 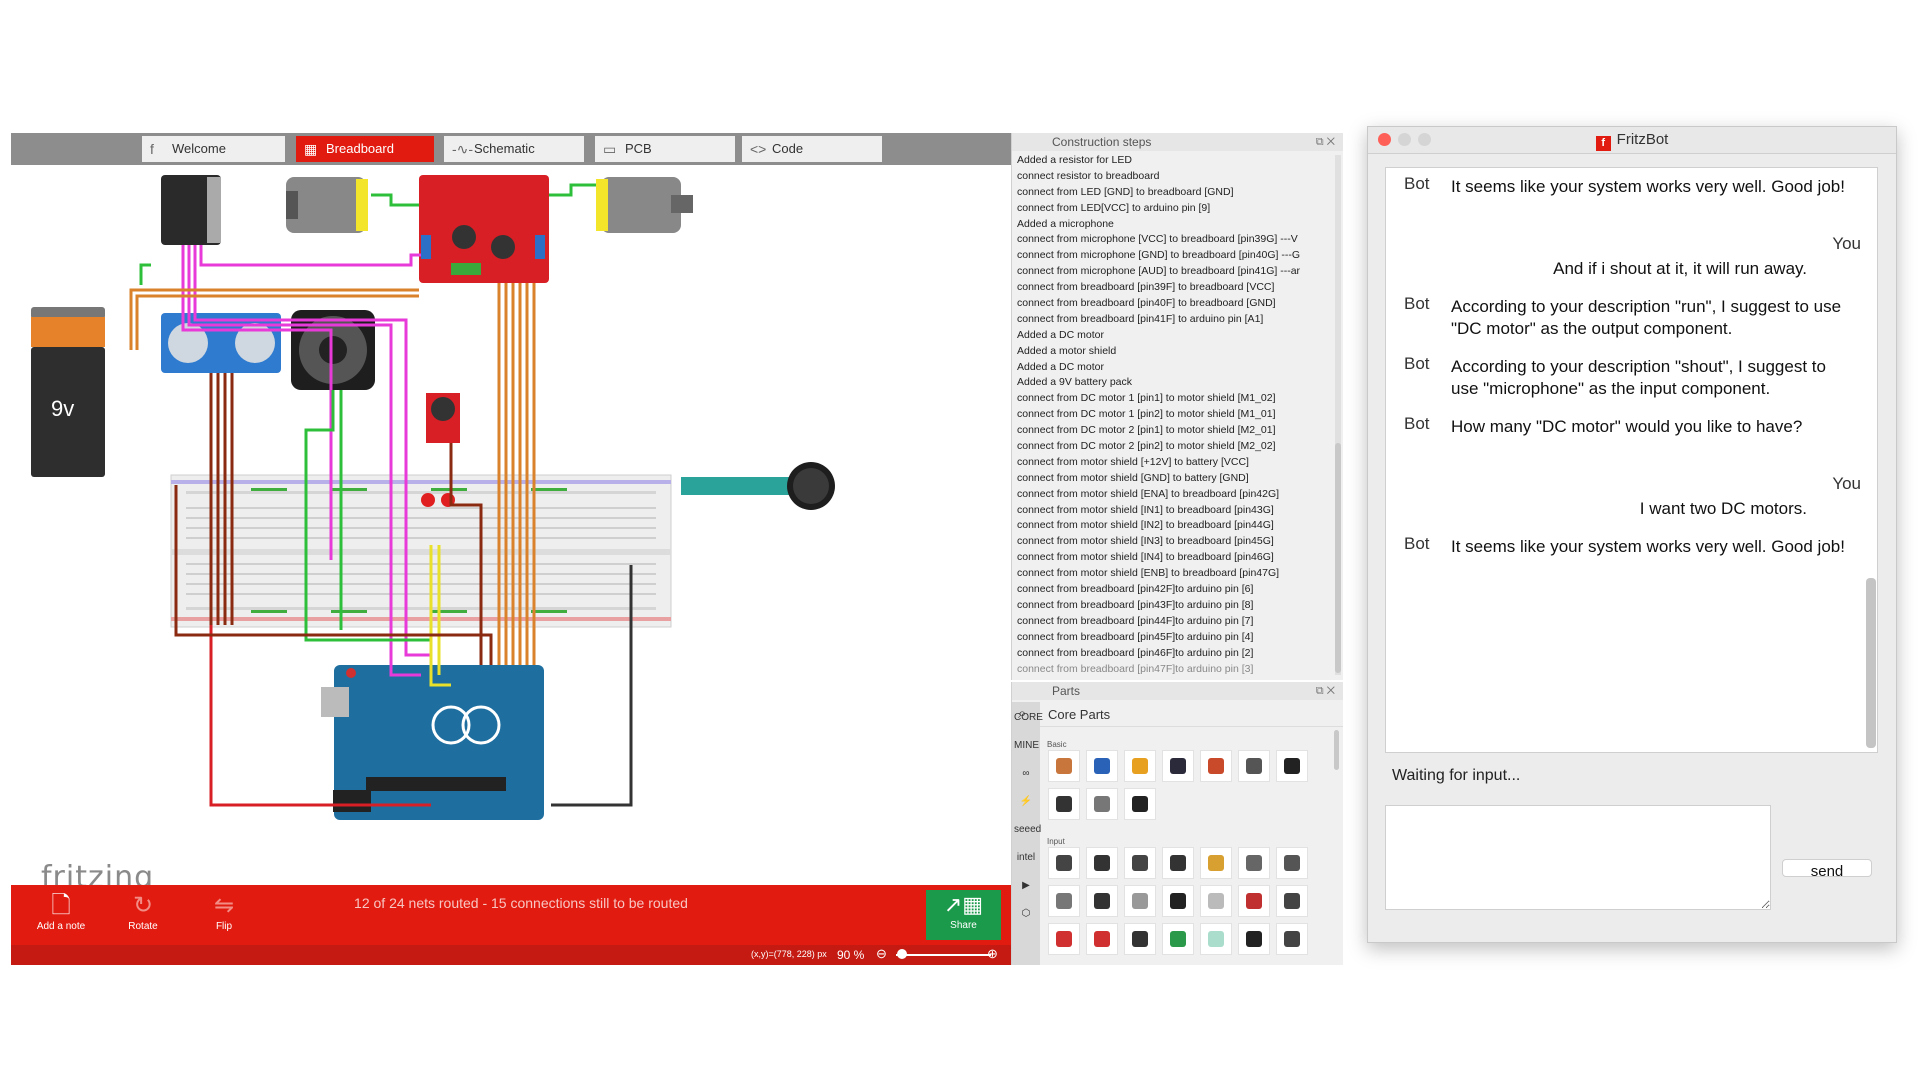 I want to click on construction-step: connect from LED[VCC] to arduino pin [9], so click(x=1175, y=209).